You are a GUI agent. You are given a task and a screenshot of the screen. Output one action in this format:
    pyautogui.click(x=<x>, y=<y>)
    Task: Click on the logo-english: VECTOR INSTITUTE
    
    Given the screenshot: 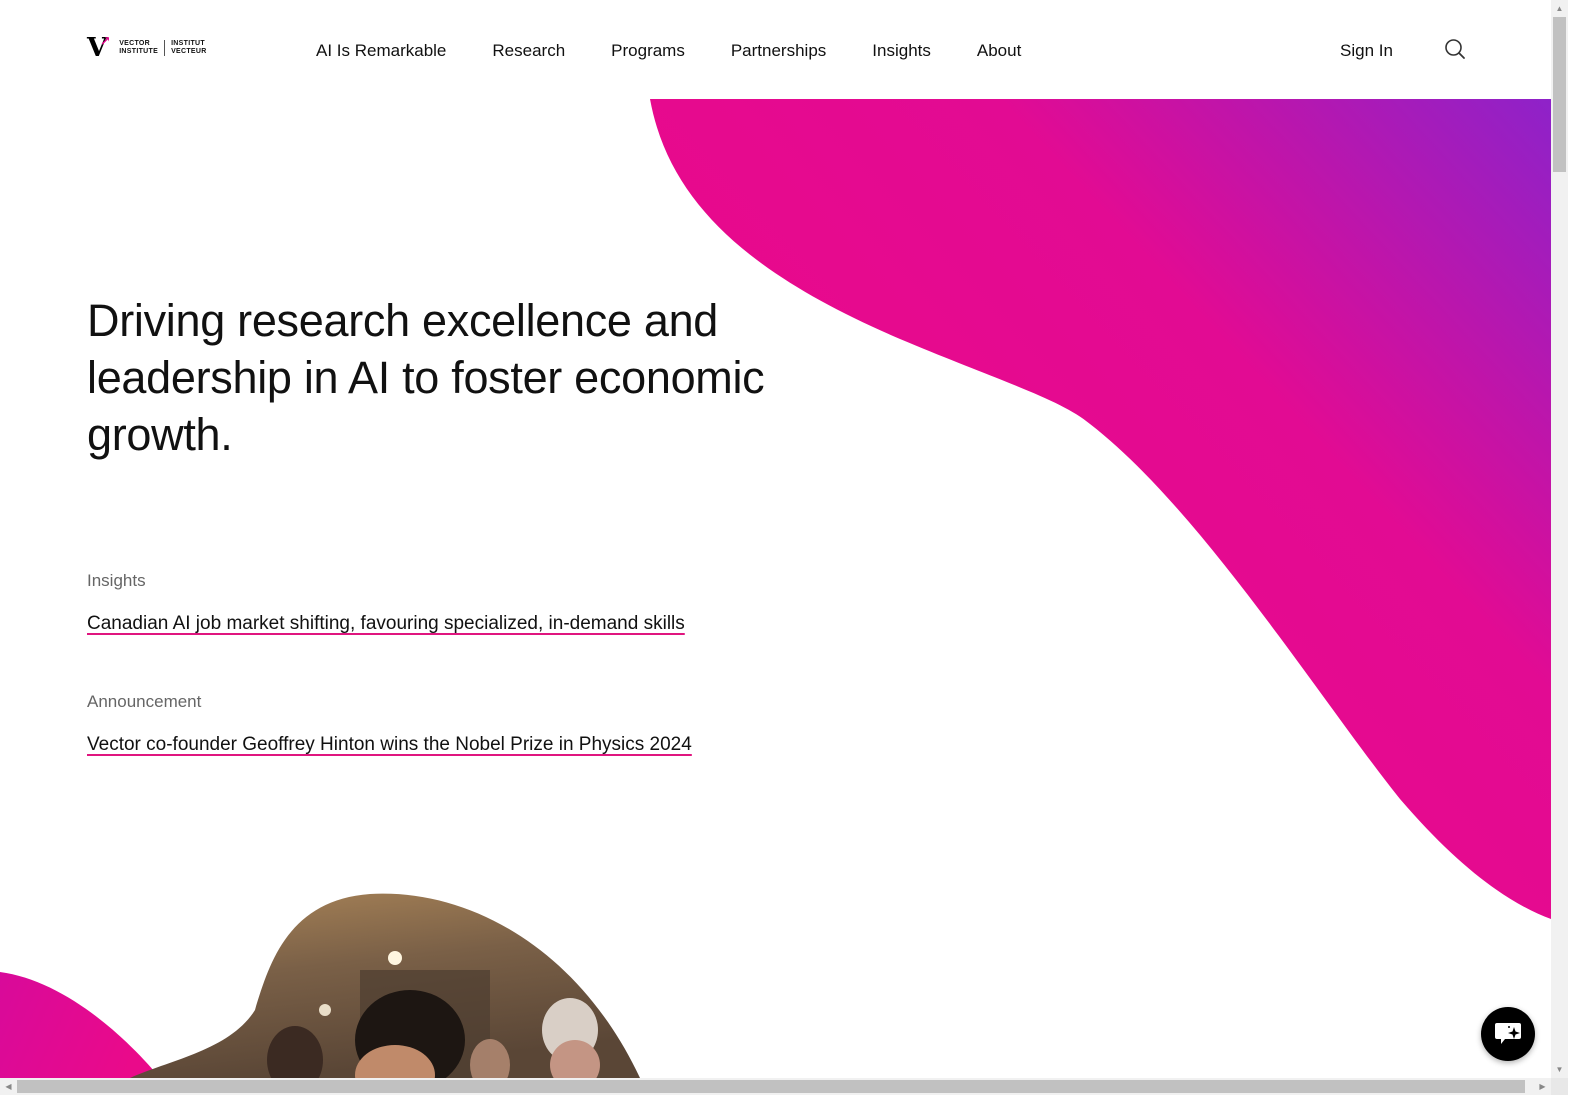 What is the action you would take?
    pyautogui.click(x=141, y=48)
    